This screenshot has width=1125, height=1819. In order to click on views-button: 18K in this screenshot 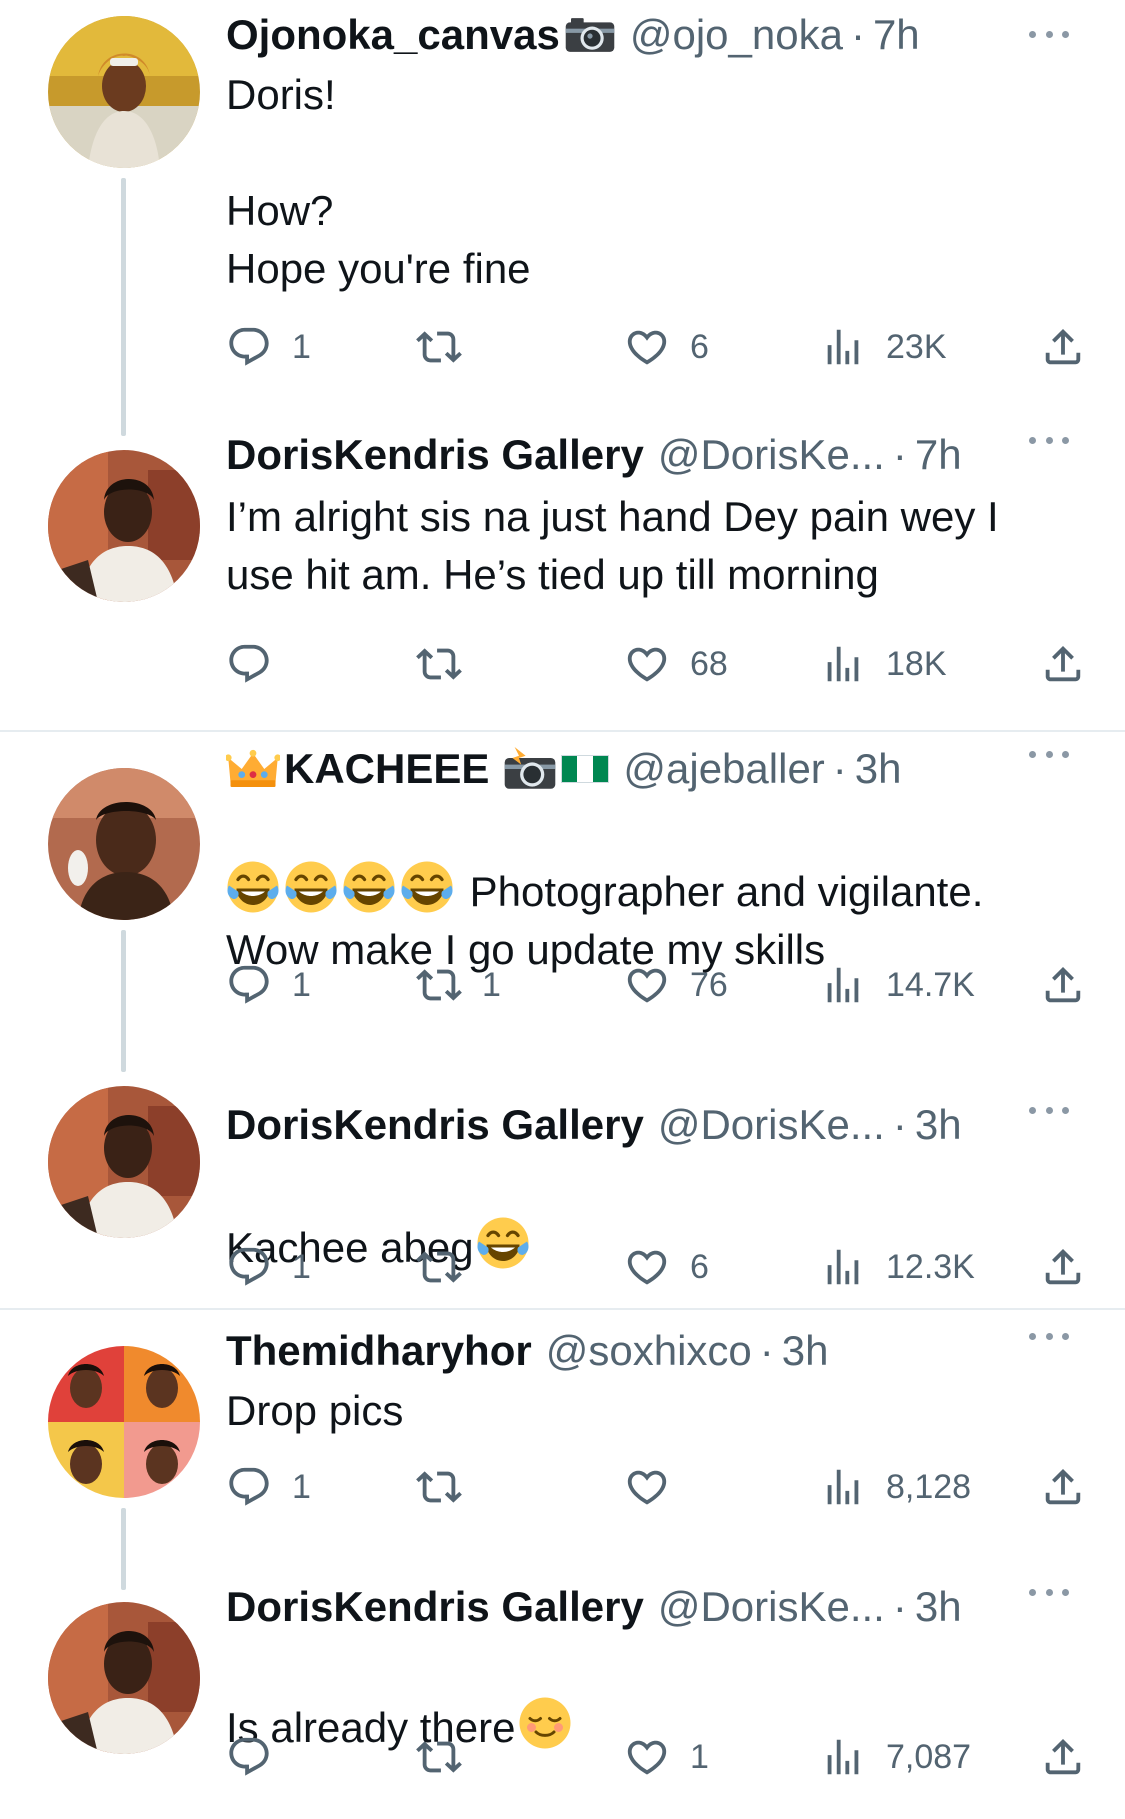, I will do `click(883, 664)`.